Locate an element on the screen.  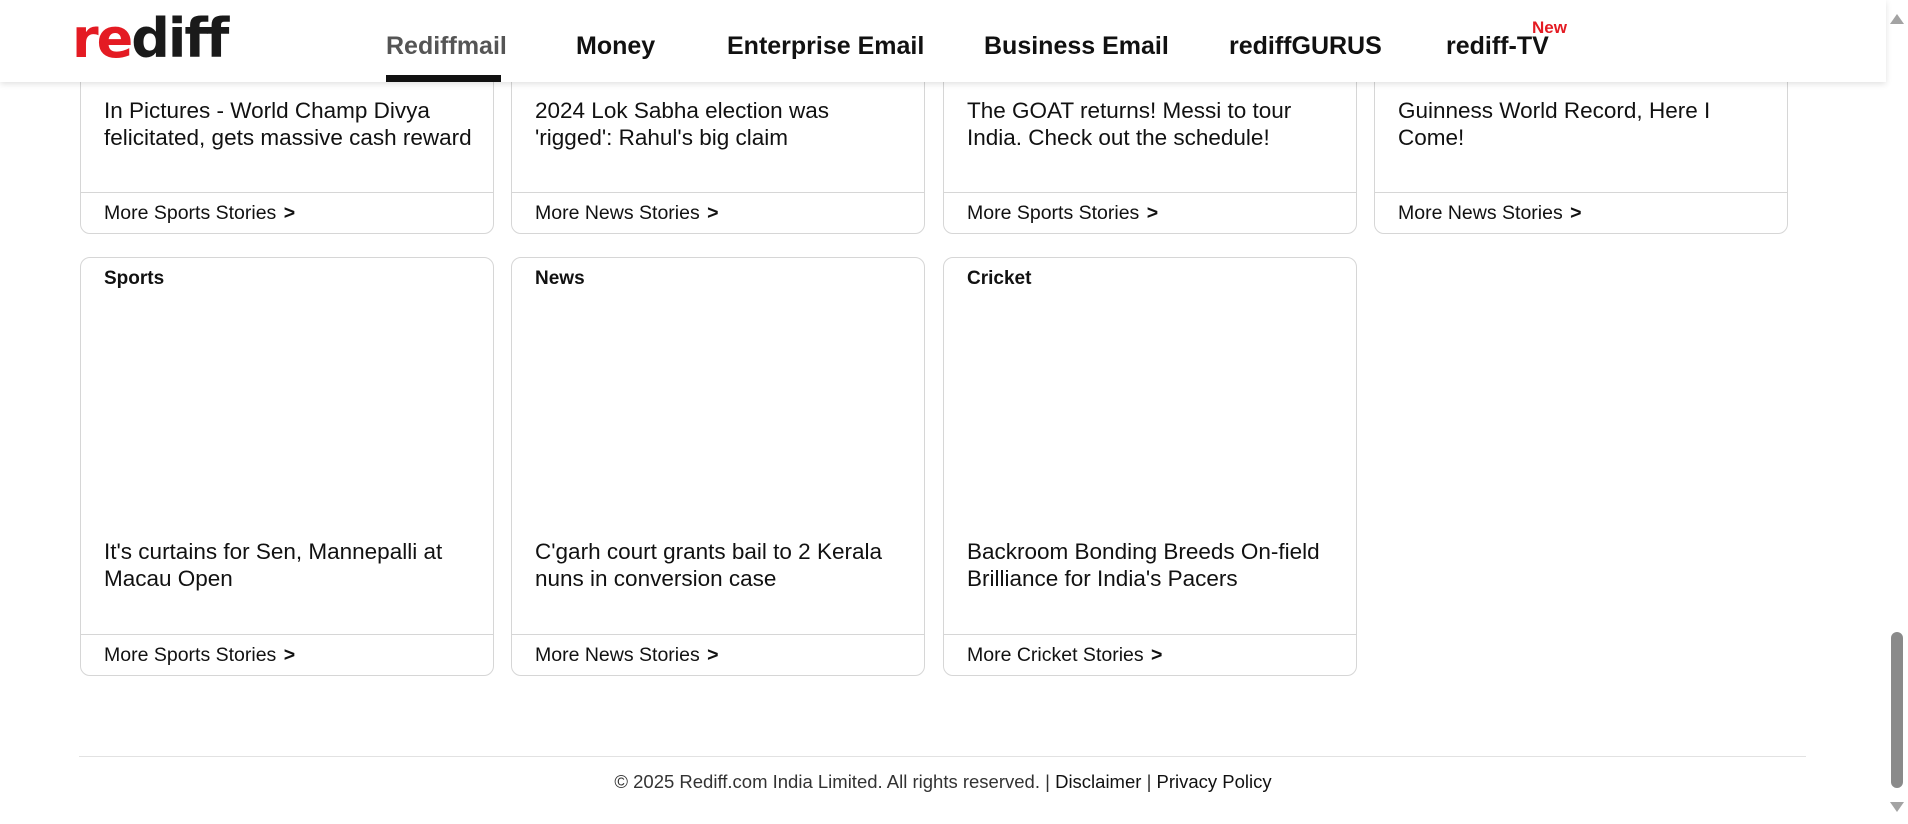
nav-item-money: Money is located at coordinates (615, 46).